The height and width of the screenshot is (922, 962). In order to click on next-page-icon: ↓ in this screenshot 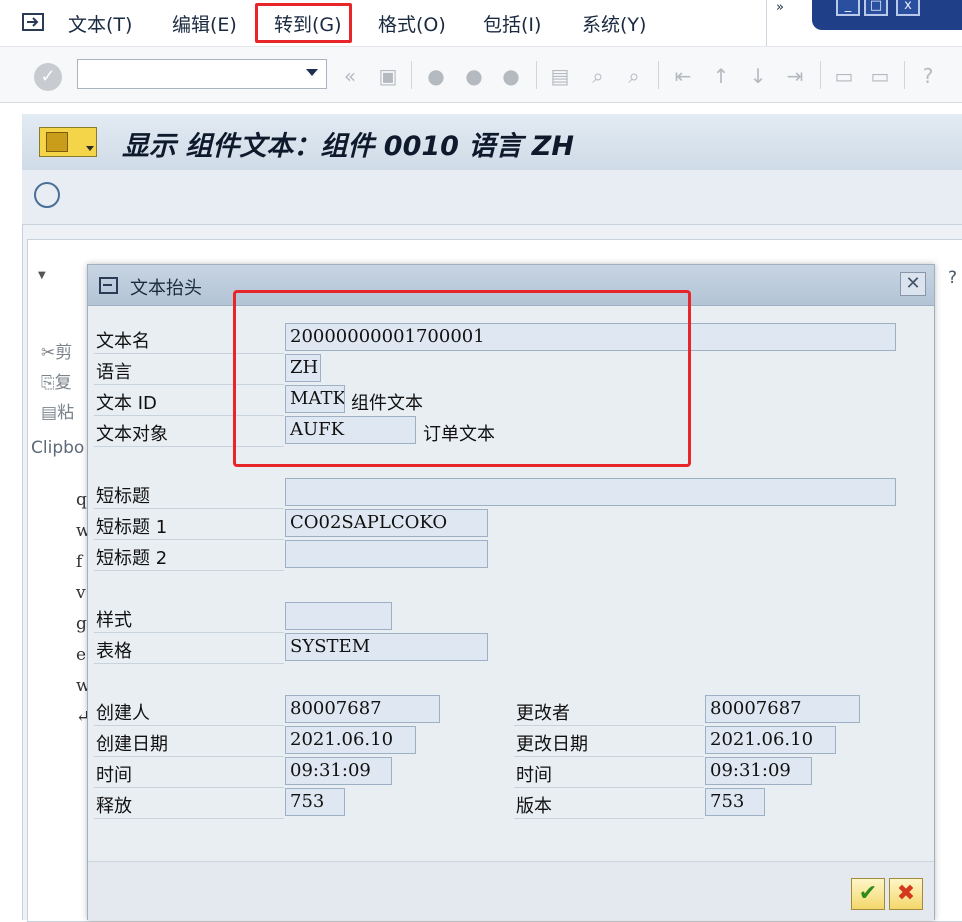, I will do `click(758, 76)`.